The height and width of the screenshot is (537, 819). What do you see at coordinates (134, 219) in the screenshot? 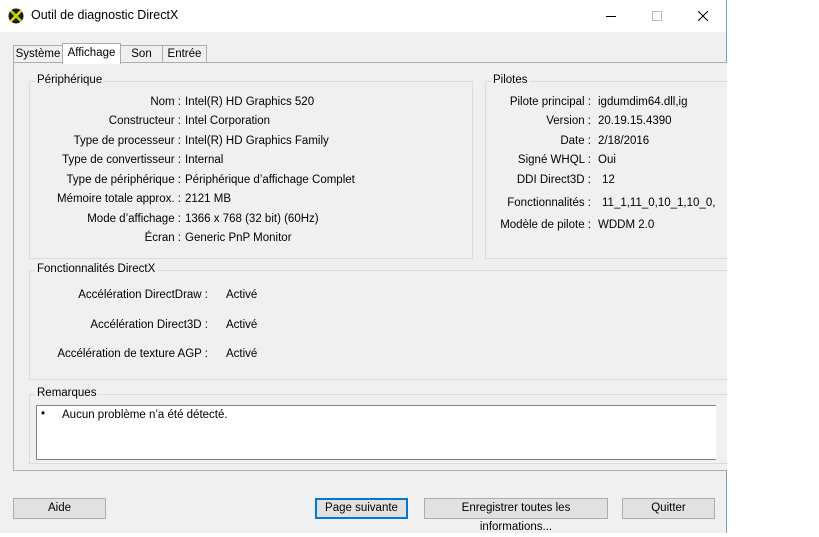
I see `device-label: Mode d’affichage :` at bounding box center [134, 219].